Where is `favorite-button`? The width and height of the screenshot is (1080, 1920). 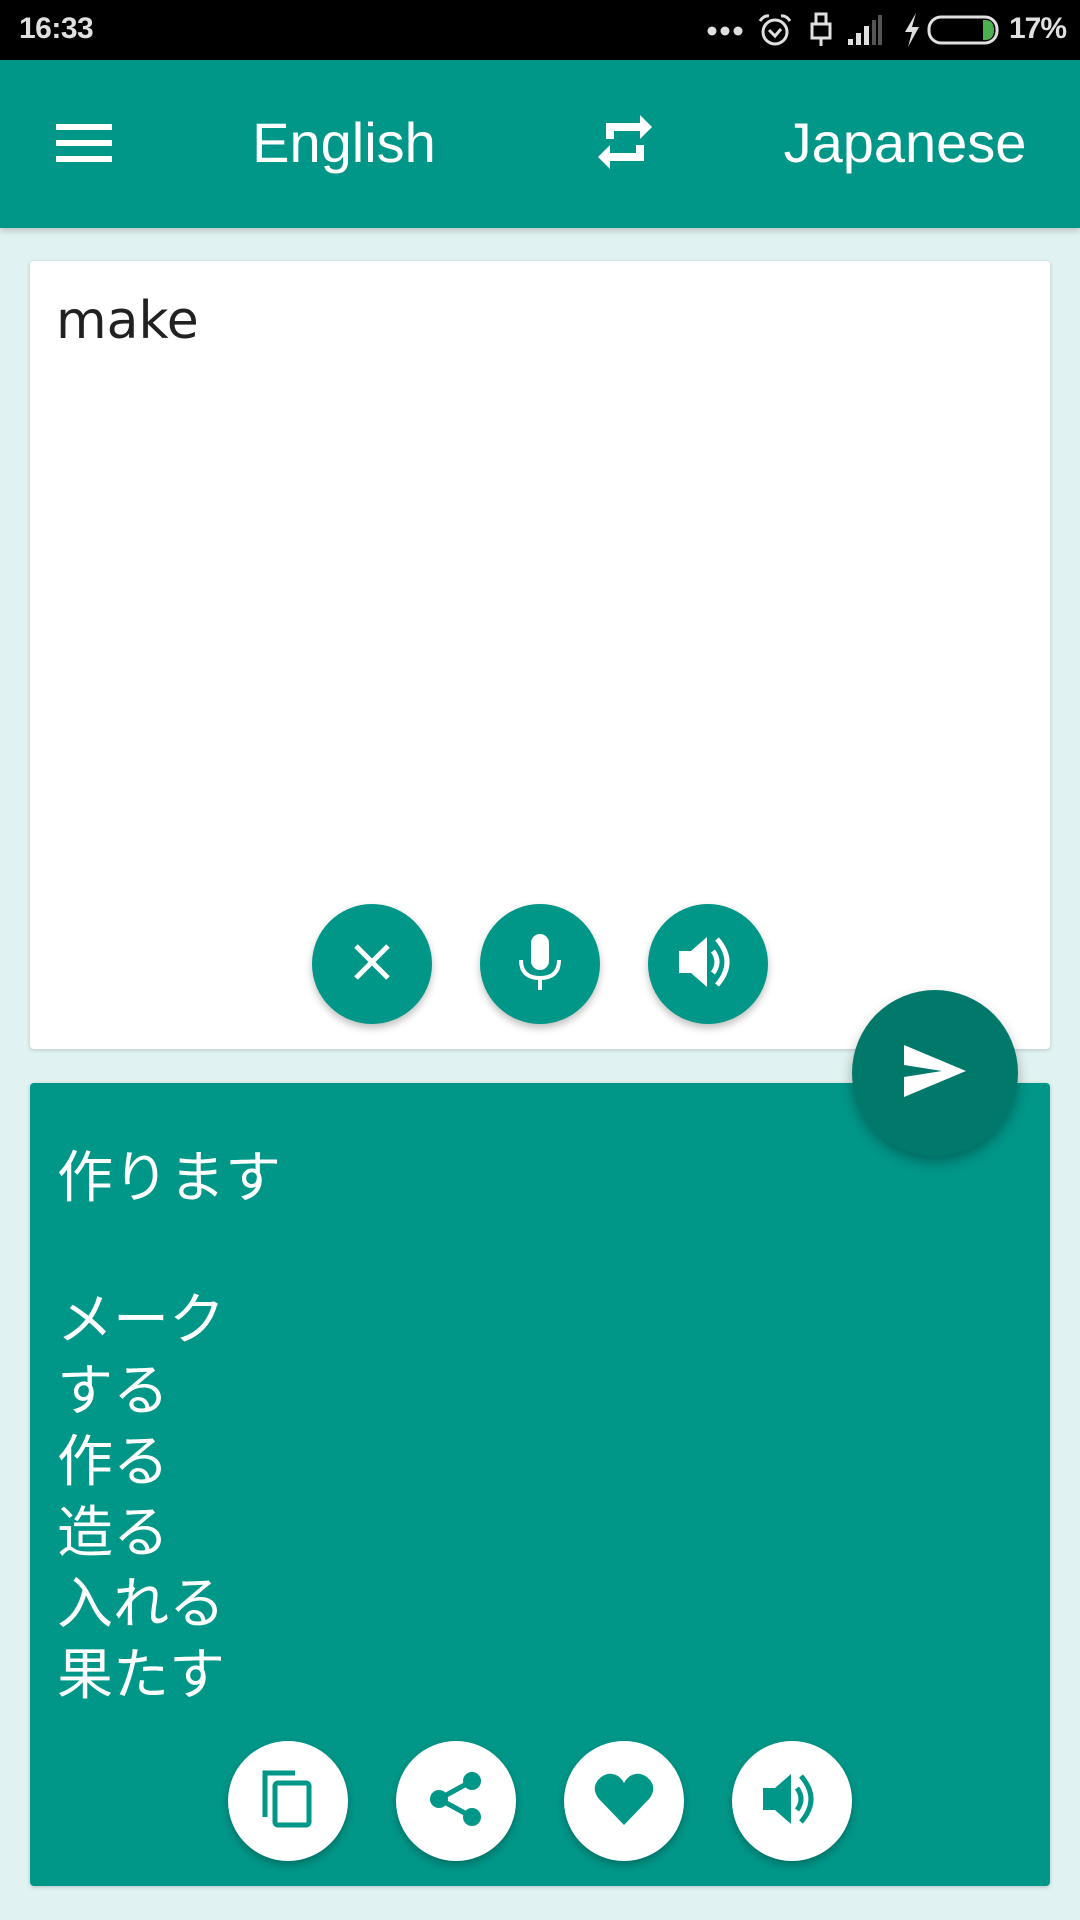 favorite-button is located at coordinates (624, 1801).